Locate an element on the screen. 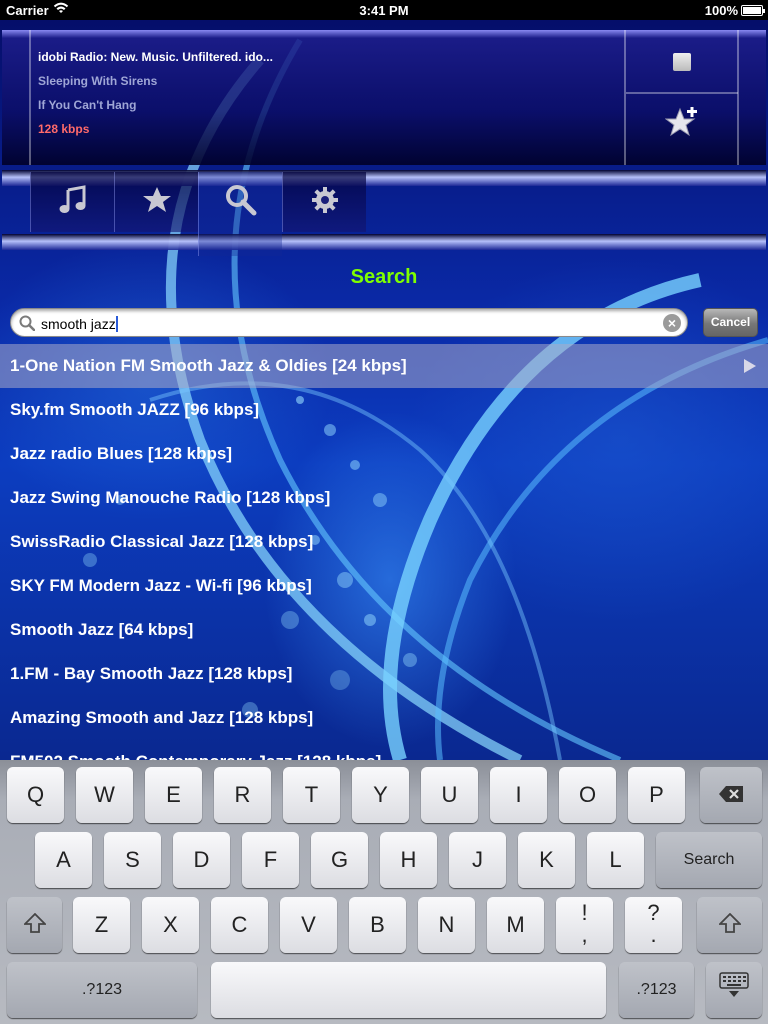 This screenshot has width=768, height=1024. result-label: Jazz radio Blues [128 kbps] is located at coordinates (121, 453).